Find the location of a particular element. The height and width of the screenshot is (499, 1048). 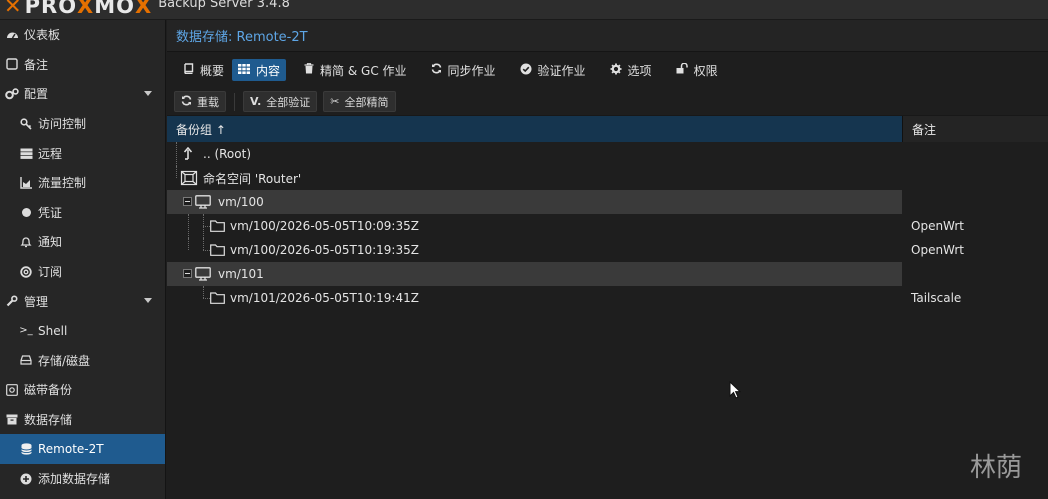

column-header-comment: 备注 is located at coordinates (975, 129).